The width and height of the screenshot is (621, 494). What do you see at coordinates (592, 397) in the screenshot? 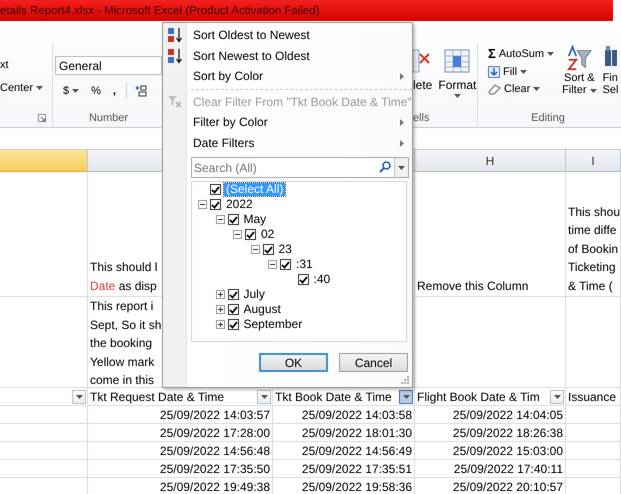
I see `column-heading: Issuance` at bounding box center [592, 397].